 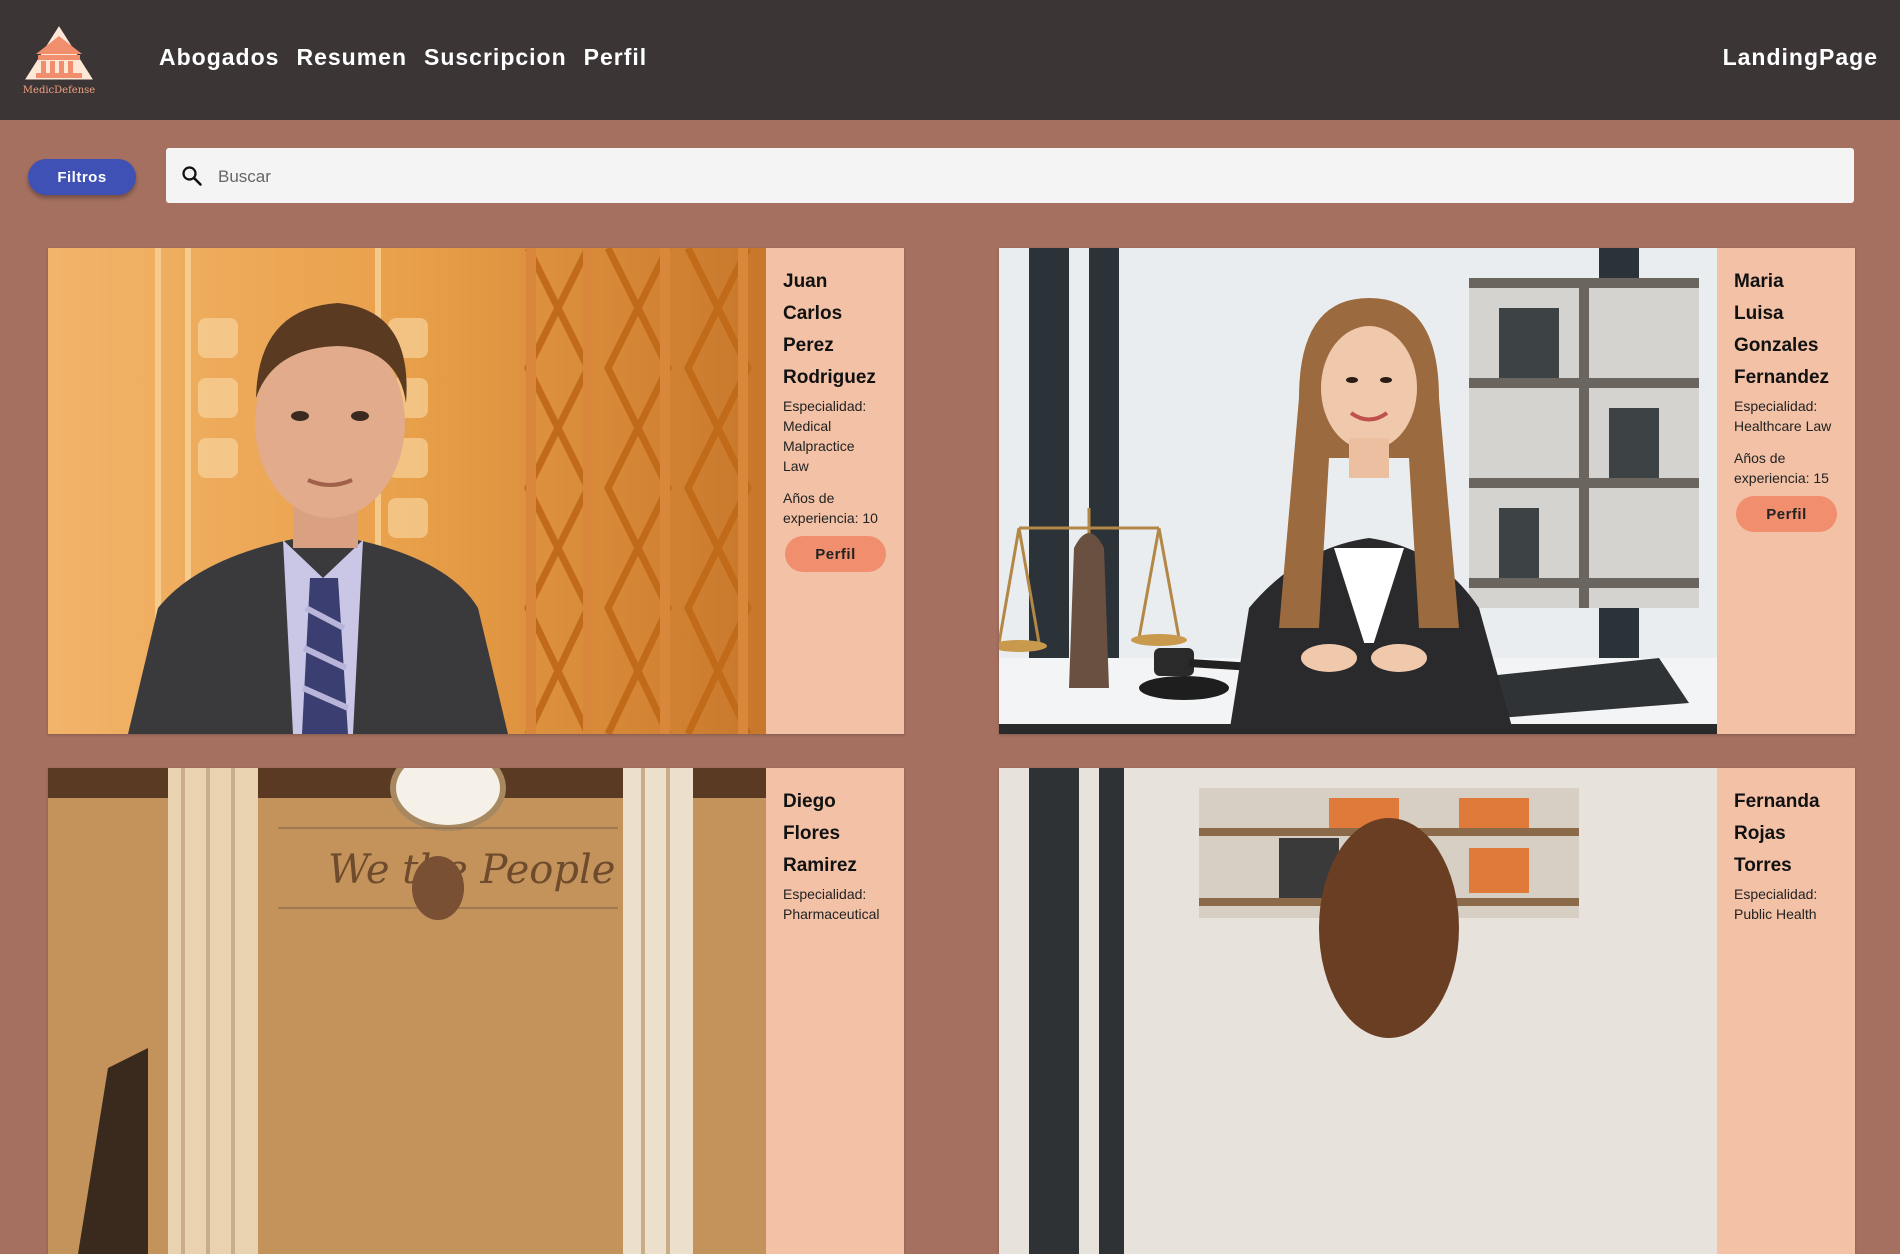 I want to click on lawyer-experience: Años de experiencia: 15, so click(x=1781, y=468).